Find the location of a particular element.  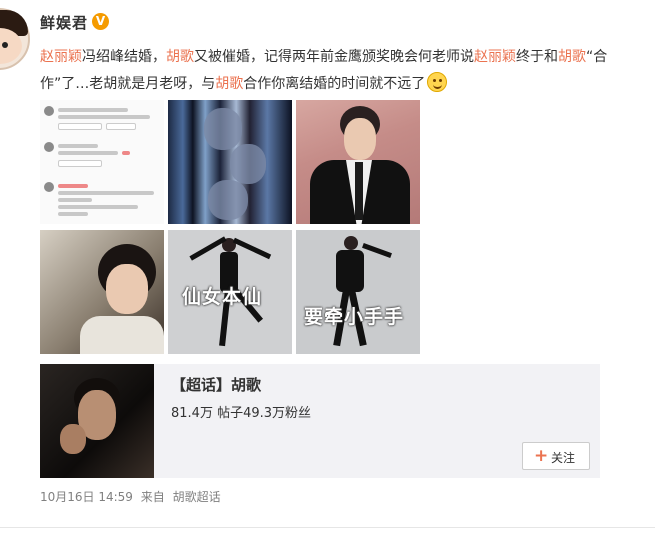

super-topic-stats: 81.4万 帖子49.3万粉丝 is located at coordinates (241, 413).